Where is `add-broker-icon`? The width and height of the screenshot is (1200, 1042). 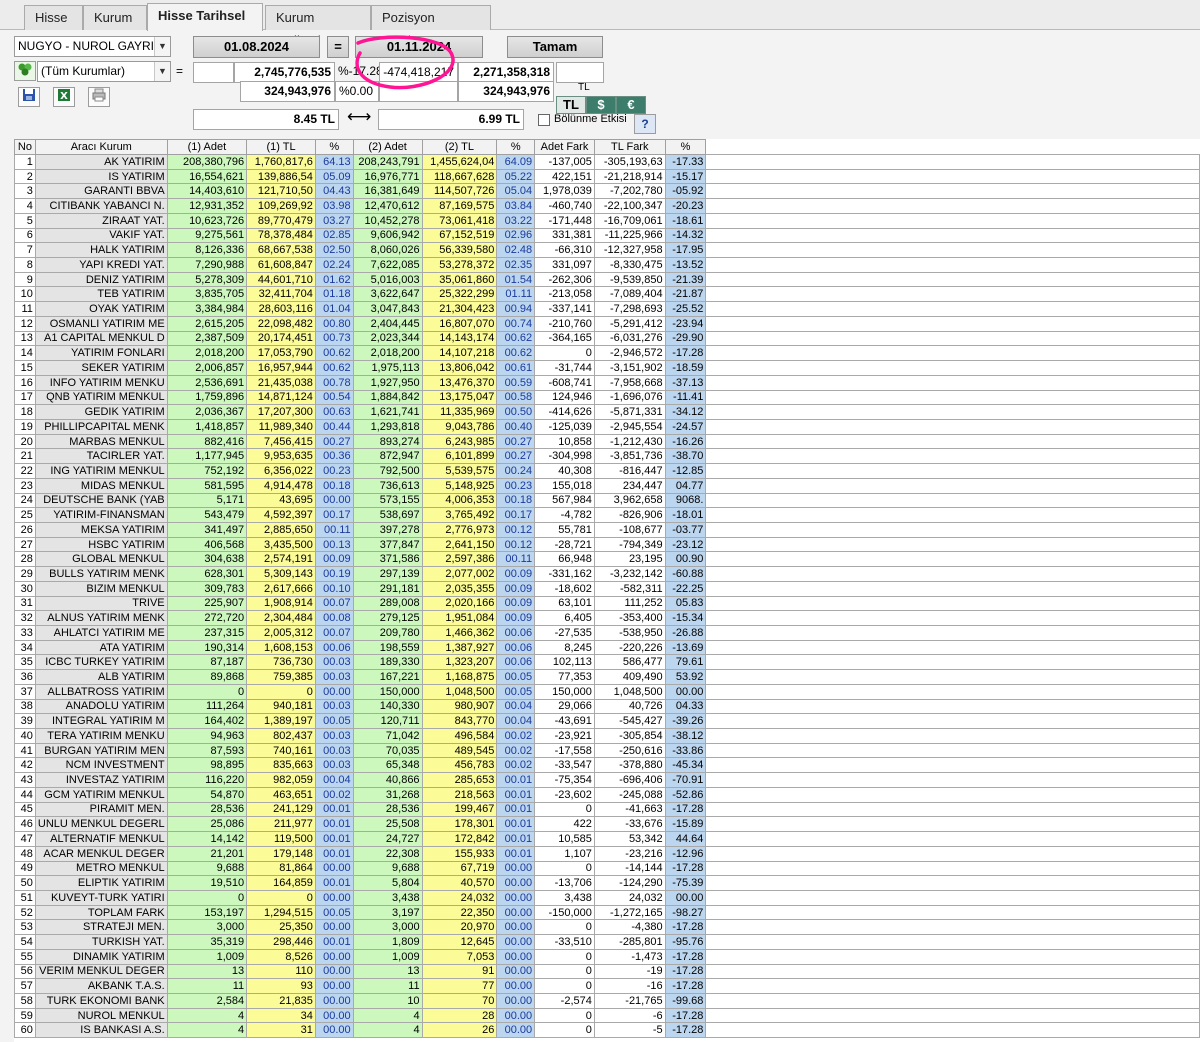
add-broker-icon is located at coordinates (25, 71).